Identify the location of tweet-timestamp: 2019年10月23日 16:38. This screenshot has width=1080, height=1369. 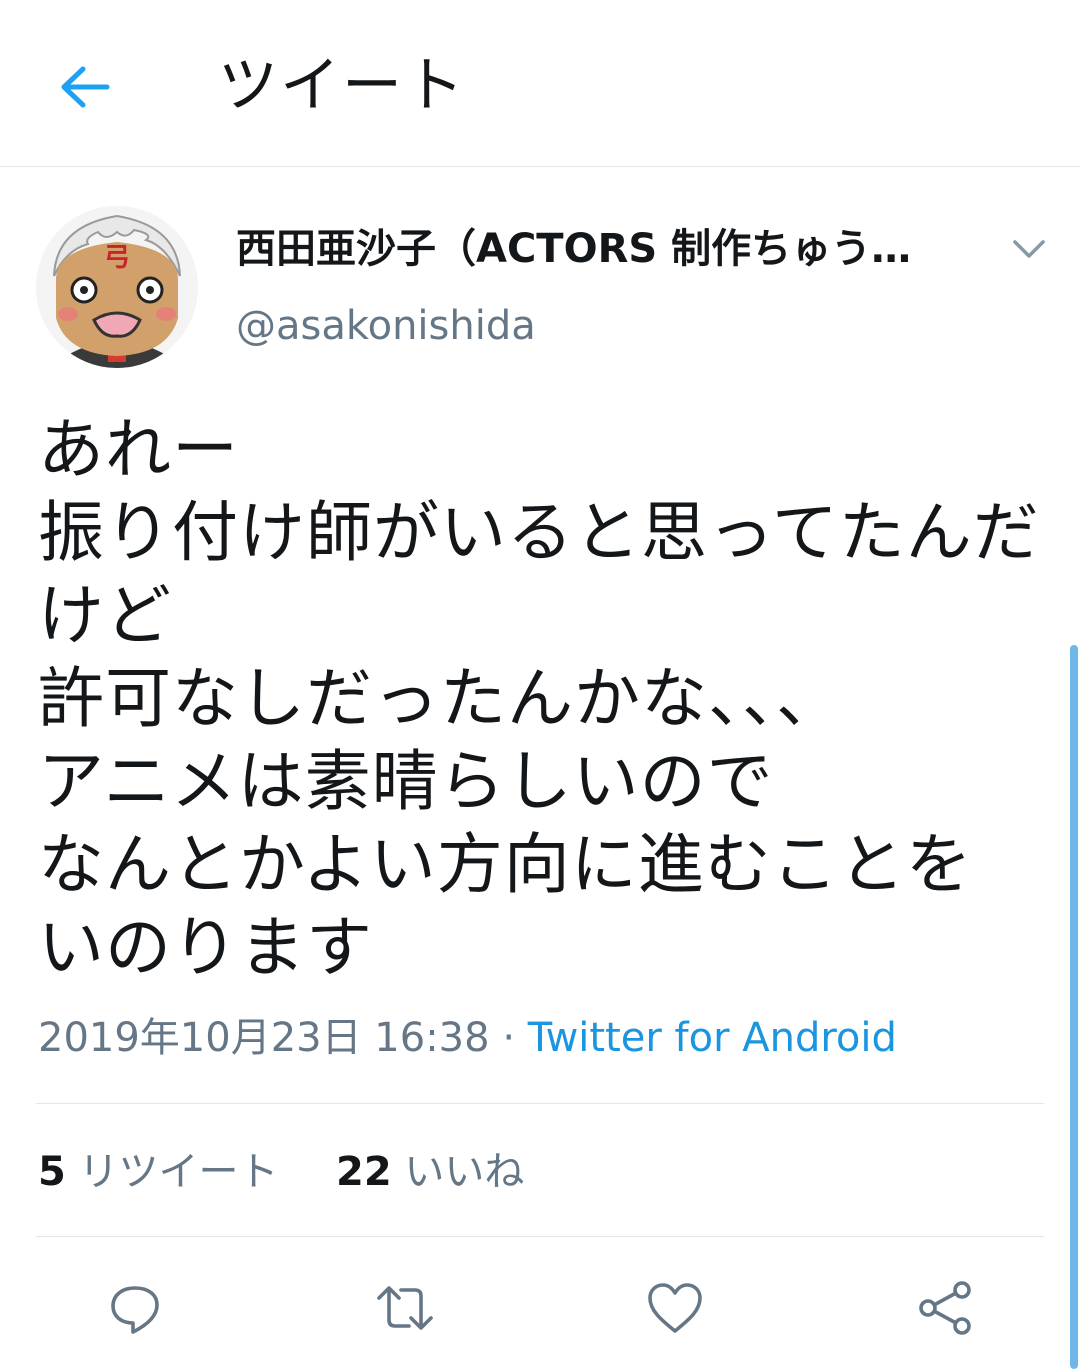
(264, 1038).